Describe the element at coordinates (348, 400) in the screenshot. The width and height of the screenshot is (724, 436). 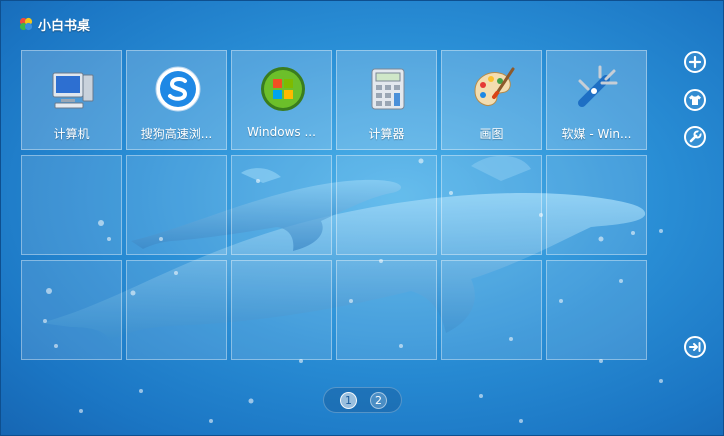
I see `page-button-1: 1` at that location.